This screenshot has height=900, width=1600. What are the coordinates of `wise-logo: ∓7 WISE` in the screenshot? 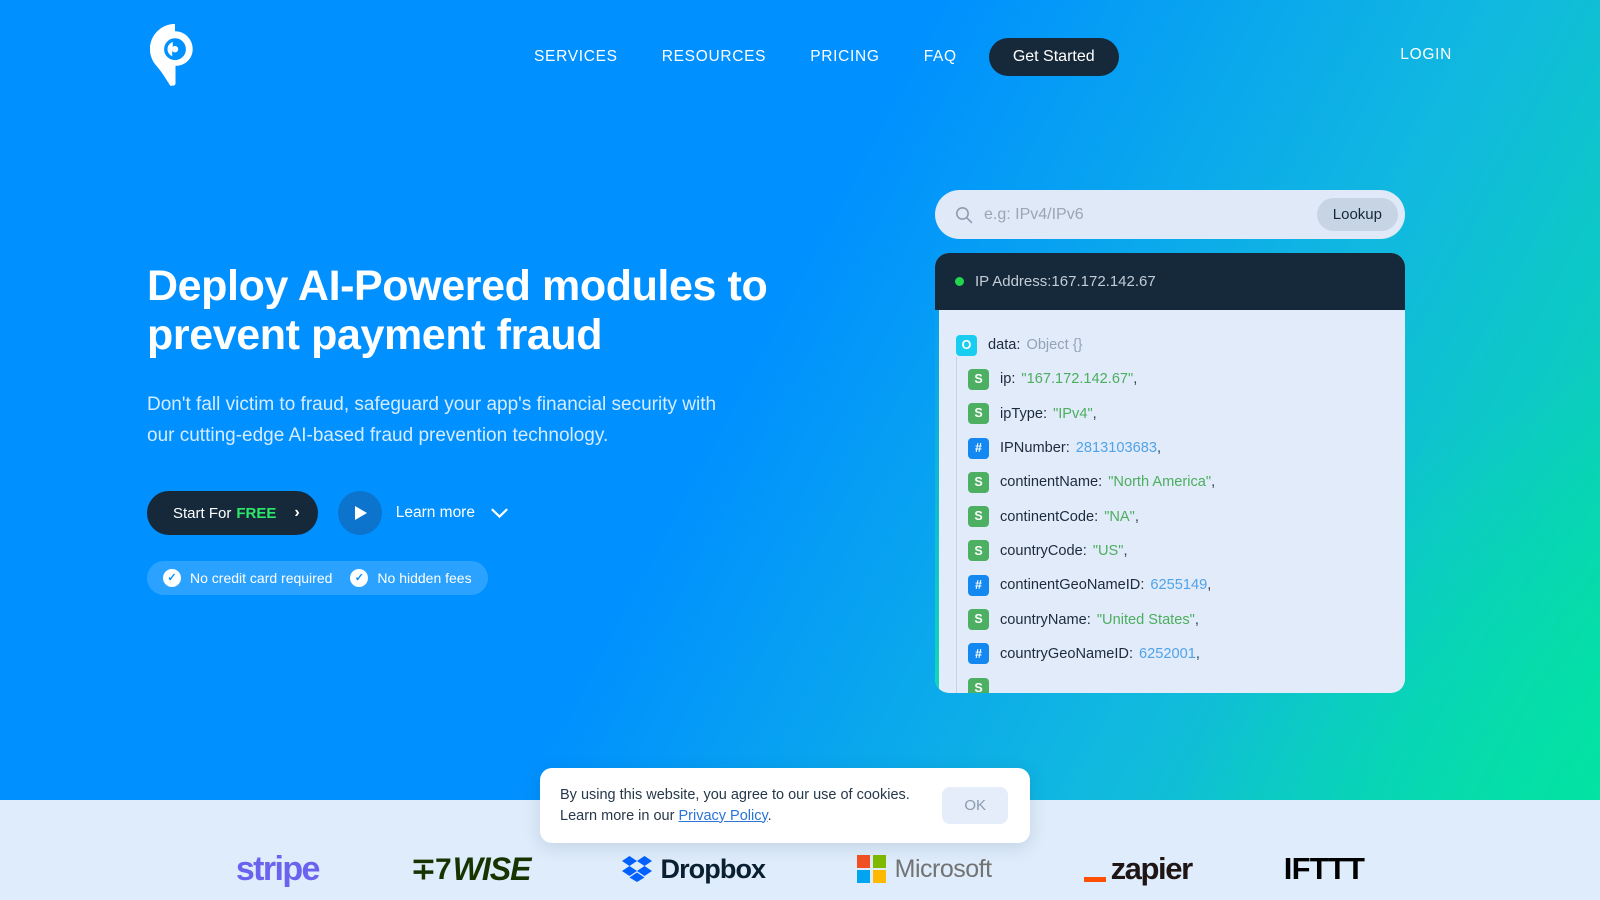 It's located at (471, 868).